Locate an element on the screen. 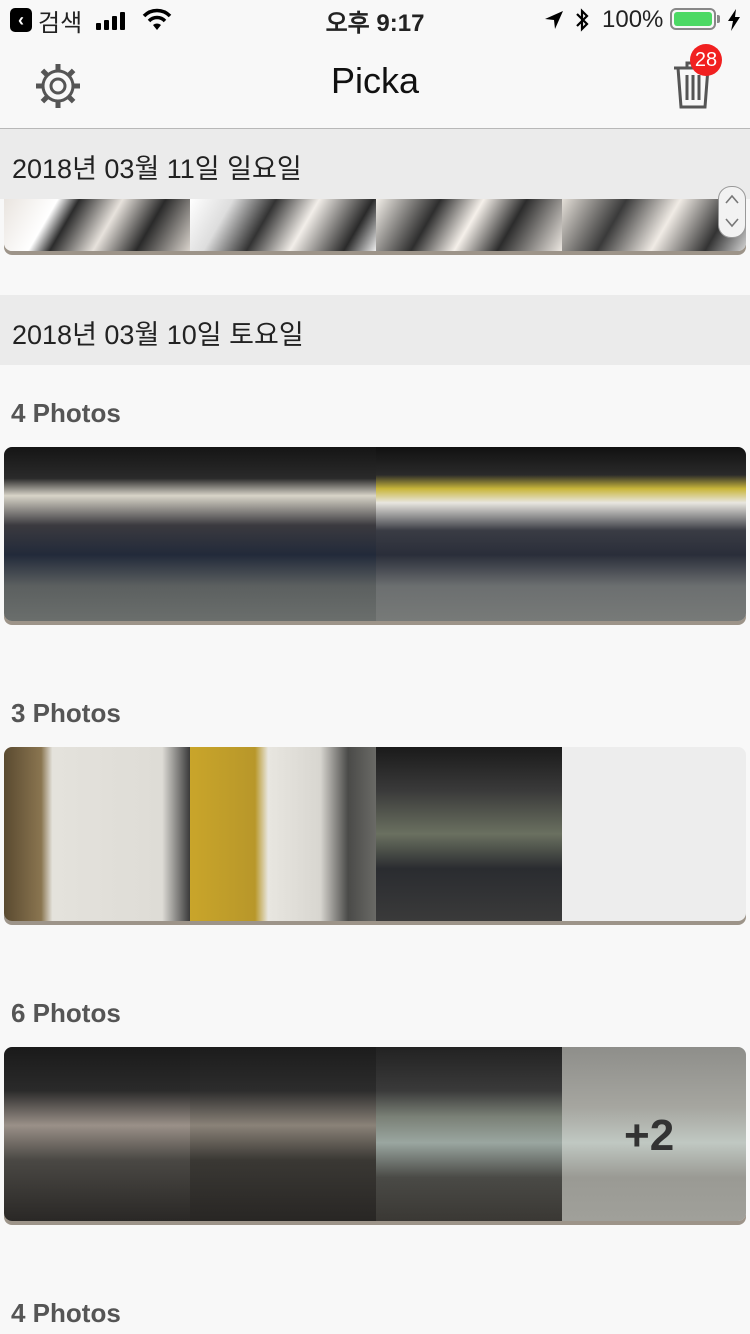 The image size is (750, 1334). navigation-bar: Picka is located at coordinates (375, 84).